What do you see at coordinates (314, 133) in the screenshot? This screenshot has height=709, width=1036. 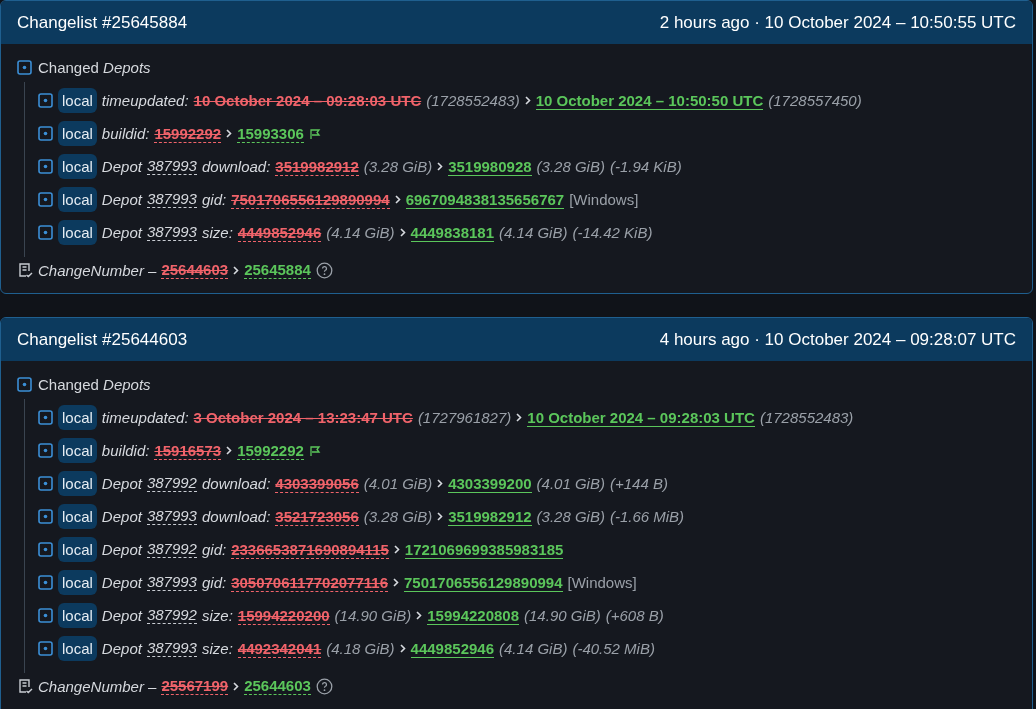 I see `flag-icon` at bounding box center [314, 133].